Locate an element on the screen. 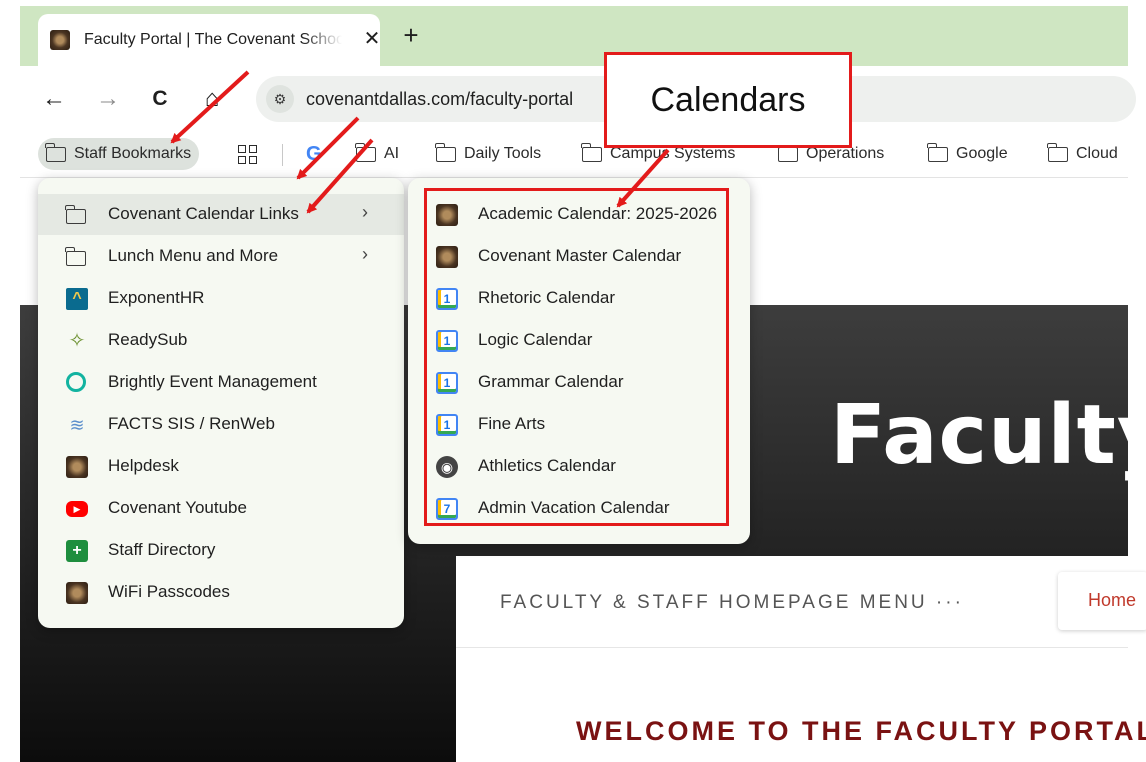 This screenshot has height=762, width=1146. bookmark-label: AI is located at coordinates (392, 153).